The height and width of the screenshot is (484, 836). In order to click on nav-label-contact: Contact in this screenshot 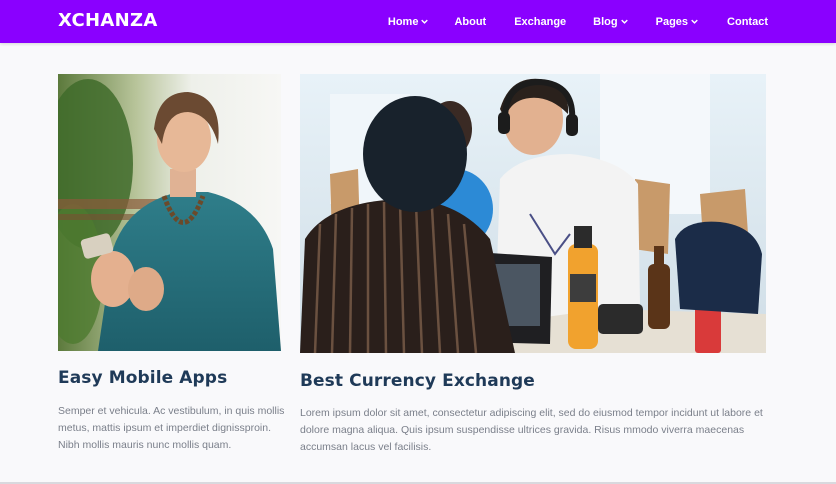, I will do `click(747, 21)`.